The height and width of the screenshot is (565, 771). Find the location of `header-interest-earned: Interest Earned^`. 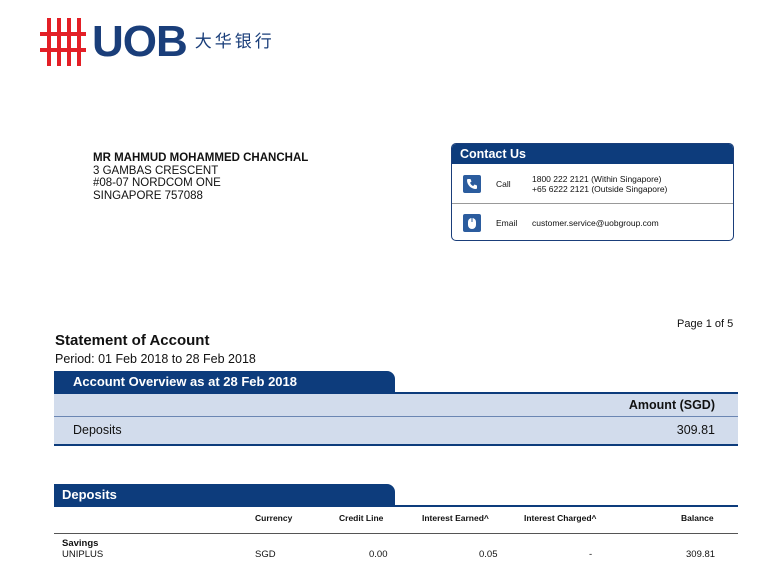

header-interest-earned: Interest Earned^ is located at coordinates (455, 518).